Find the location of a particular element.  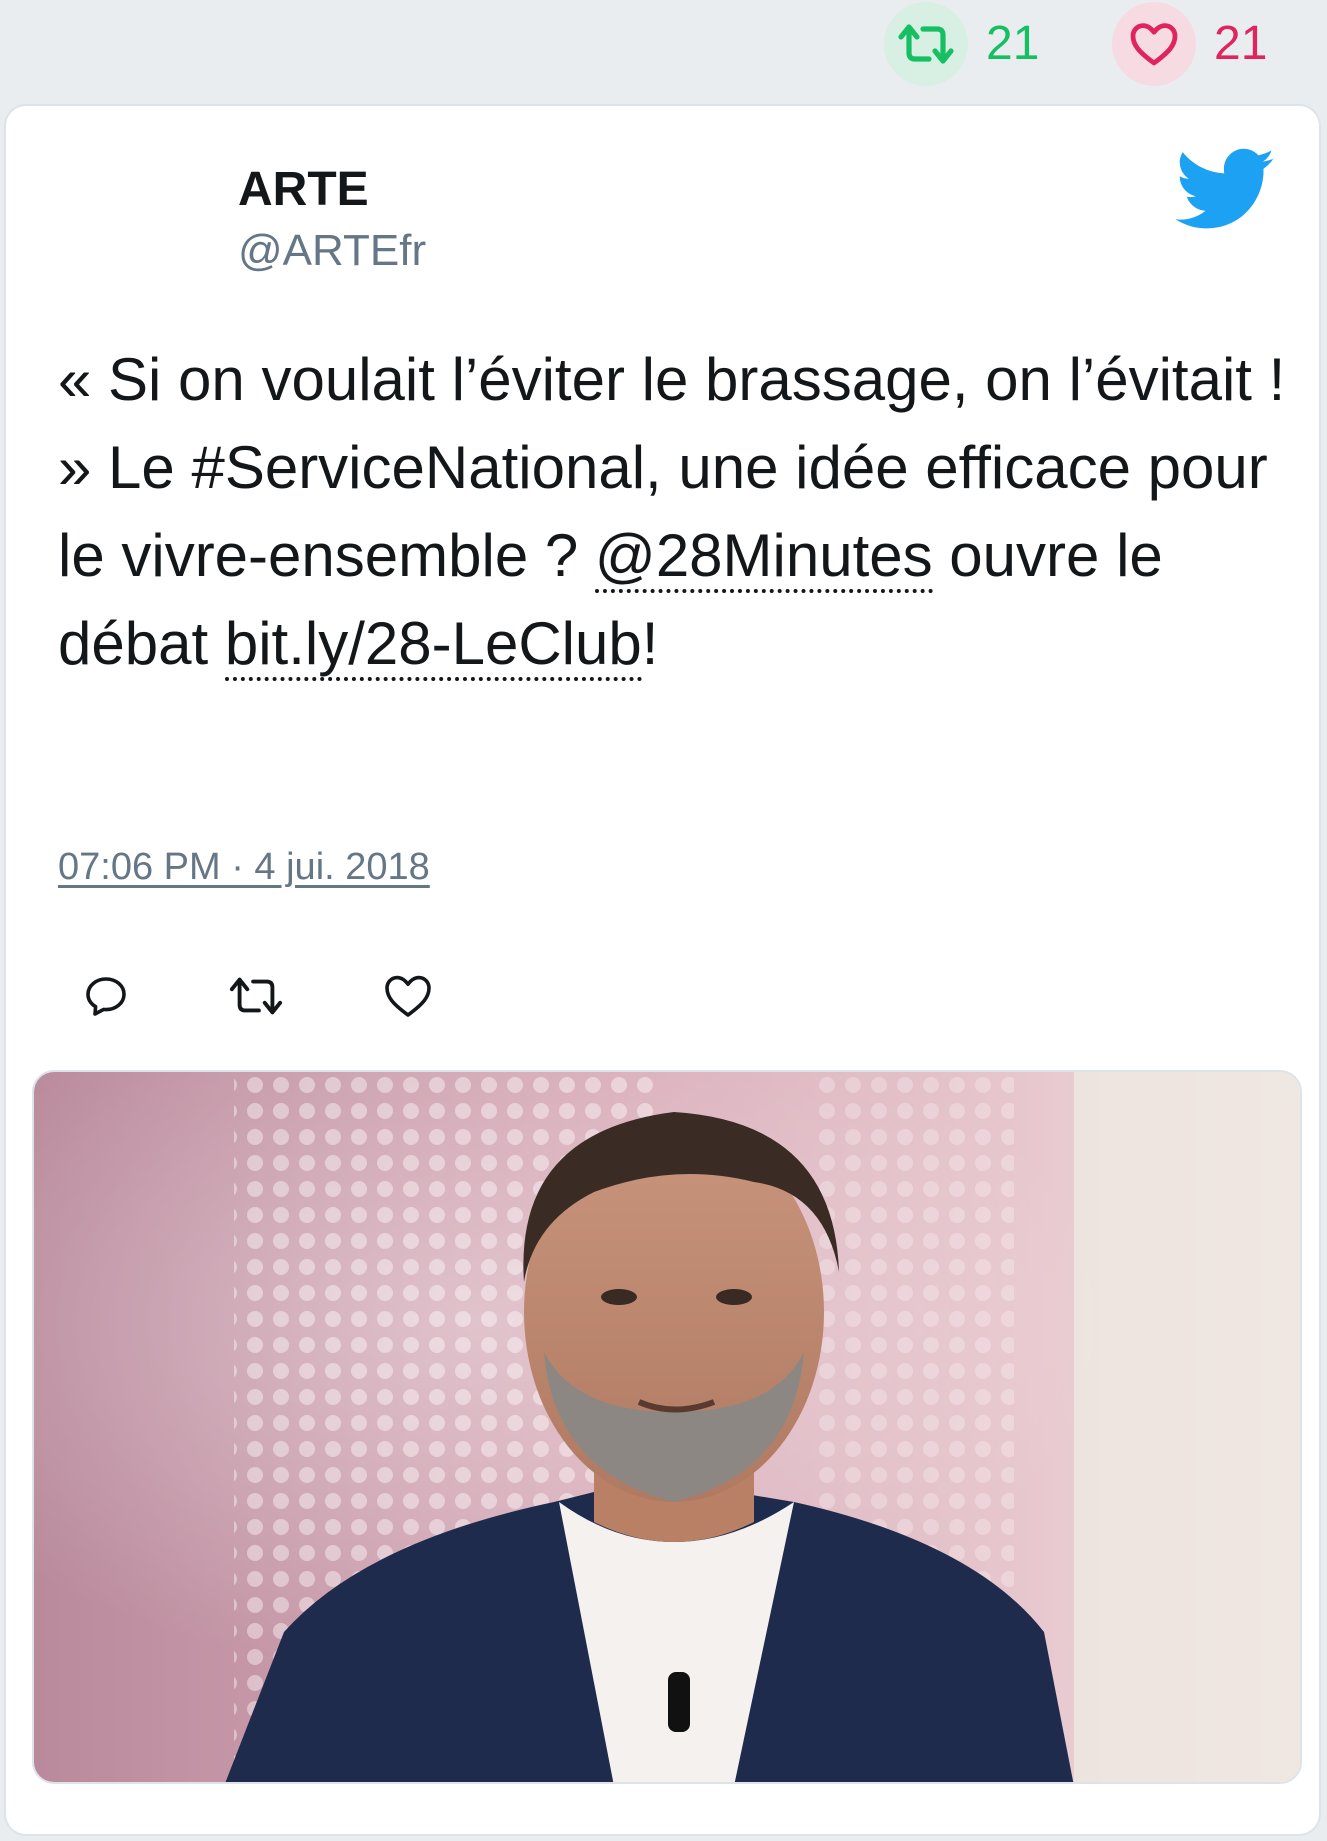

like-stat: 21 is located at coordinates (1189, 44).